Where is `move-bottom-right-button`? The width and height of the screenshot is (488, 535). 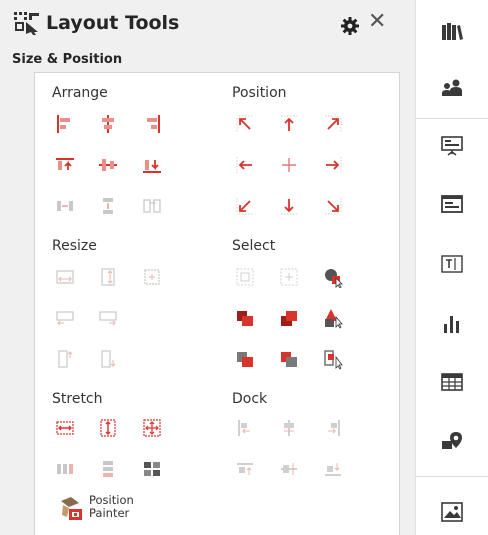
move-bottom-right-button is located at coordinates (333, 206).